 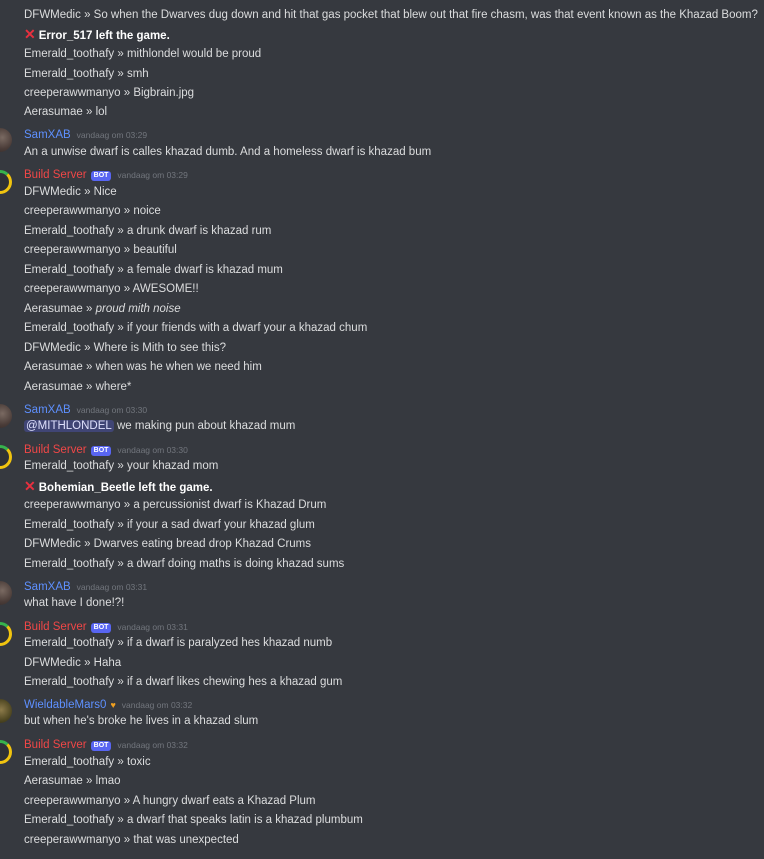 I want to click on message-header: Build Server BOT vandaag om 03:32, so click(x=106, y=745).